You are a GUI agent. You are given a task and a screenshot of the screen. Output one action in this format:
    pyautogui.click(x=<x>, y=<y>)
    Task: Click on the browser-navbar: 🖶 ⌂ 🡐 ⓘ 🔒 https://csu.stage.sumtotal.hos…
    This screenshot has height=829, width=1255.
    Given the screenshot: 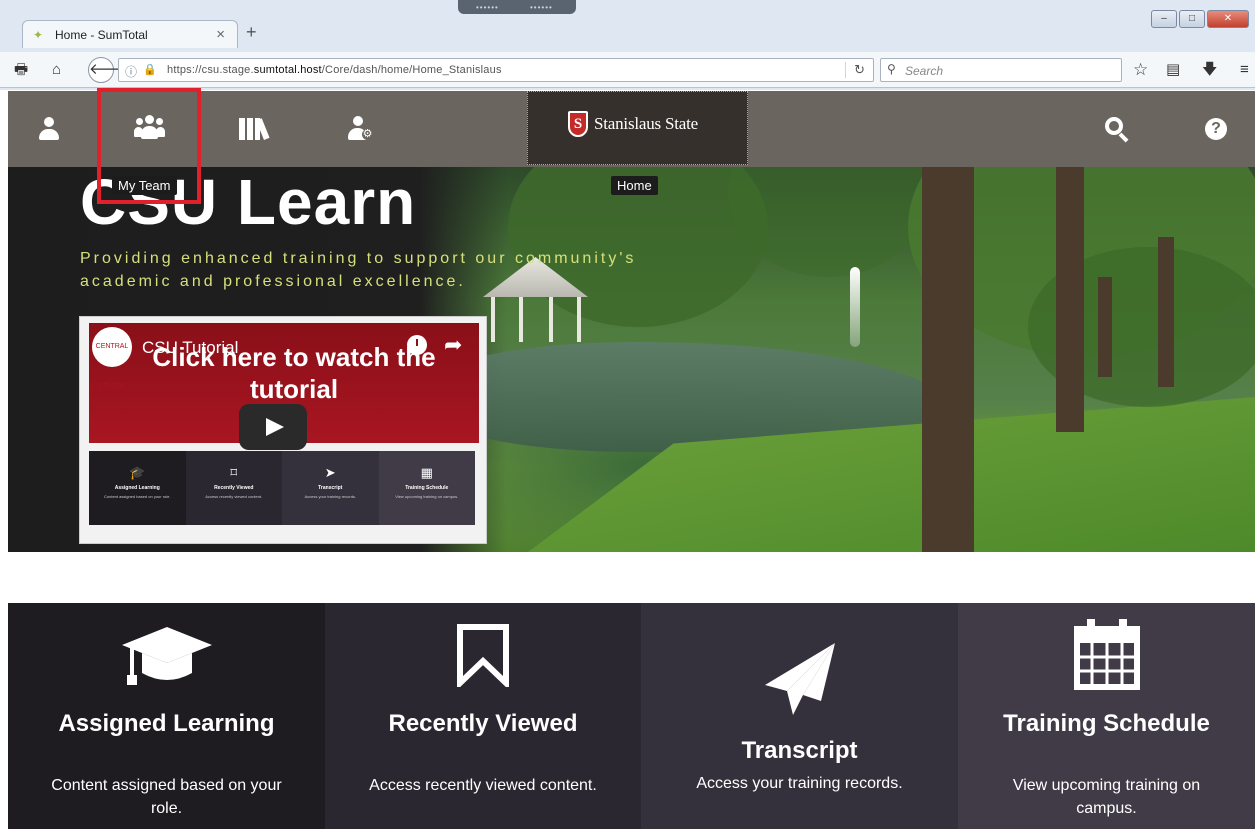 What is the action you would take?
    pyautogui.click(x=627, y=70)
    